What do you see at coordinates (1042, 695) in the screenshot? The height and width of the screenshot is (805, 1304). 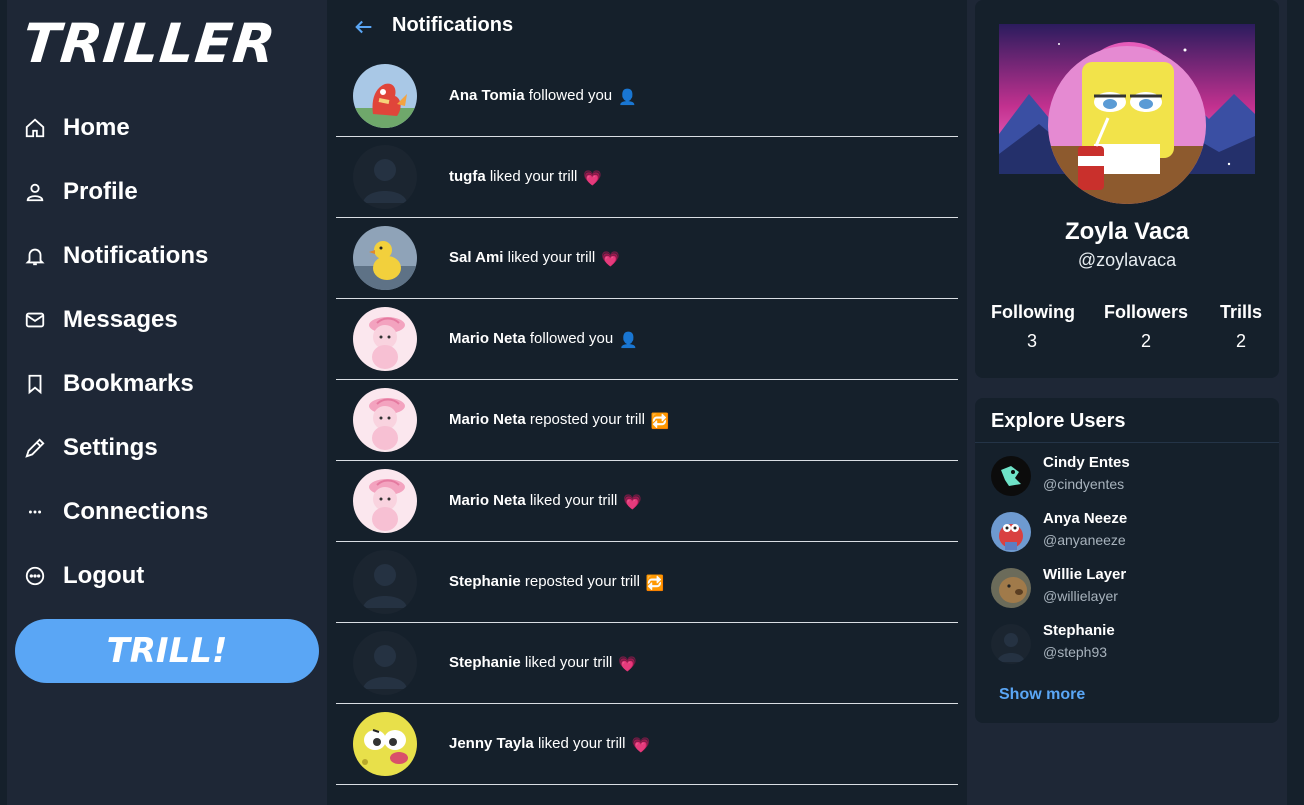 I see `show-more-link: Show more` at bounding box center [1042, 695].